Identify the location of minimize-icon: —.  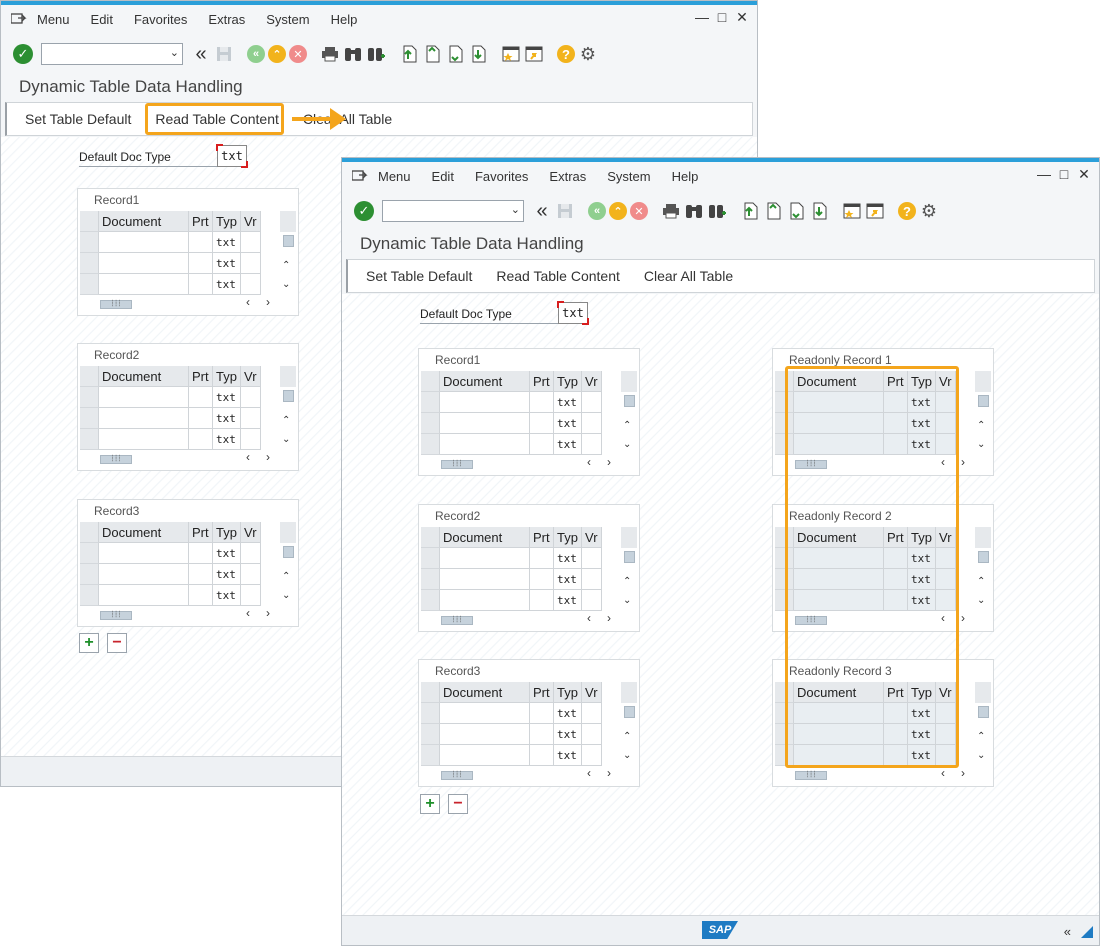
(1044, 174).